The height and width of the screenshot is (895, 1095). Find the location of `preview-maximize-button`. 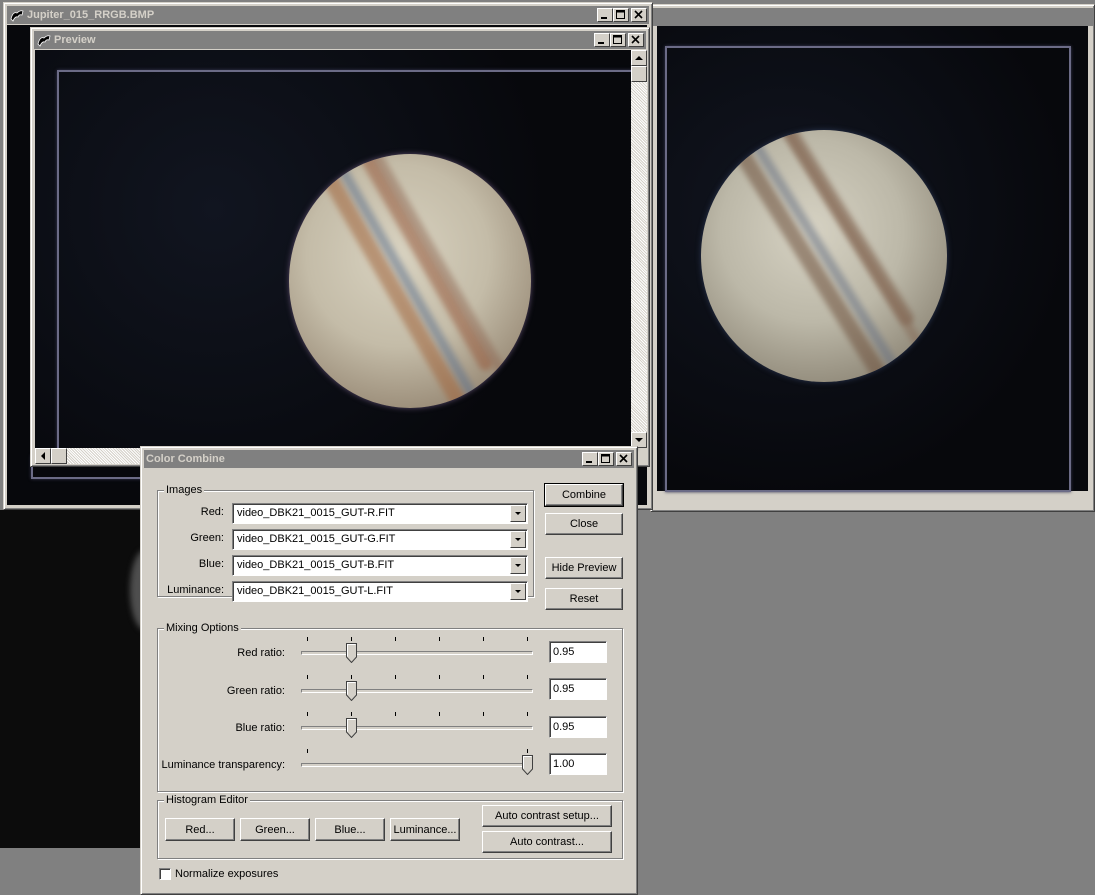

preview-maximize-button is located at coordinates (618, 40).